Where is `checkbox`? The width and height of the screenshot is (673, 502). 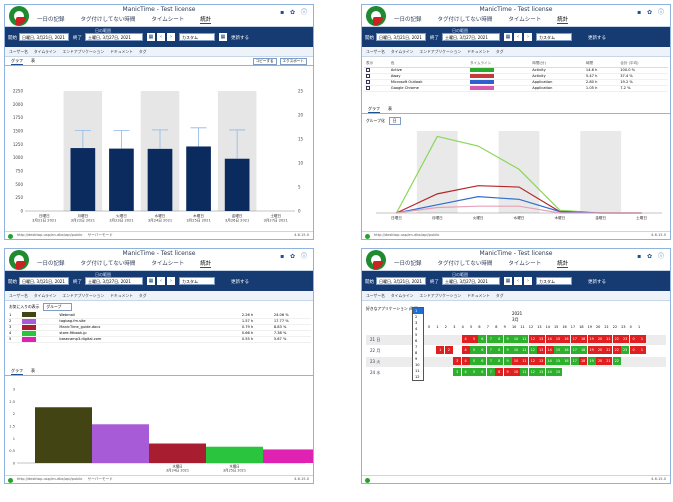 checkbox is located at coordinates (376, 88).